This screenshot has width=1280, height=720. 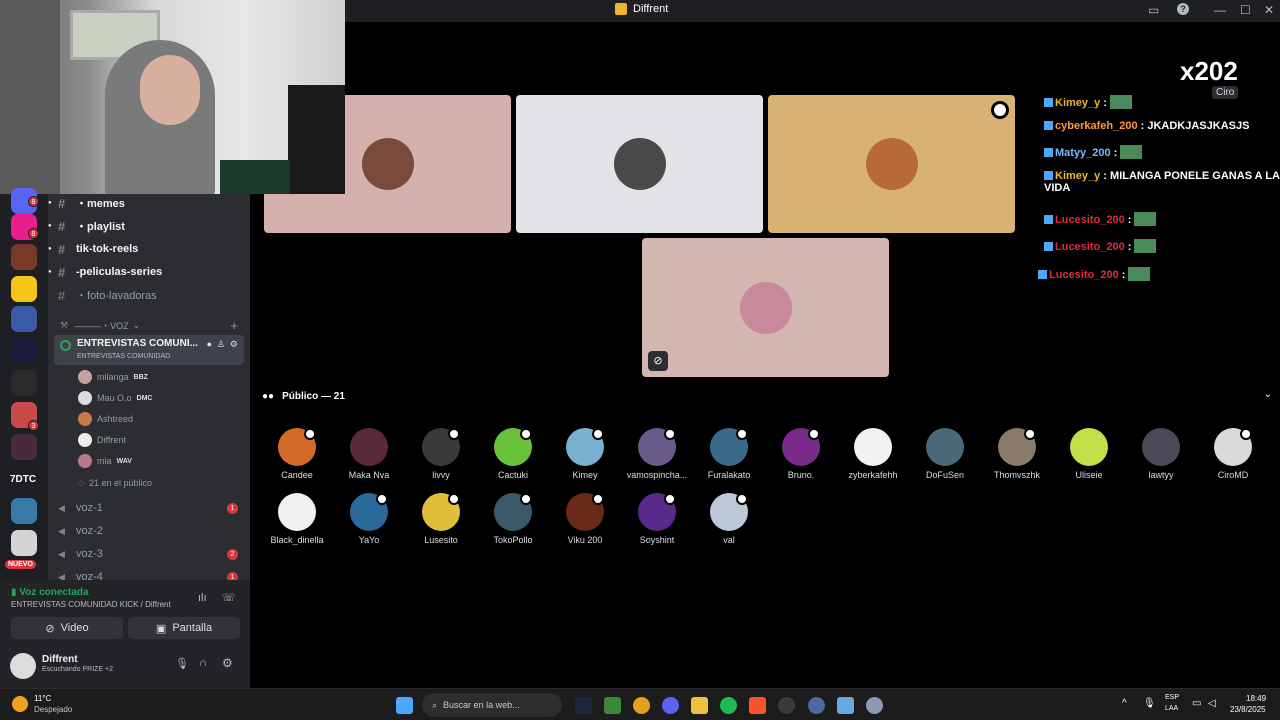 What do you see at coordinates (64, 324) in the screenshot?
I see `mic-icon: ⚒` at bounding box center [64, 324].